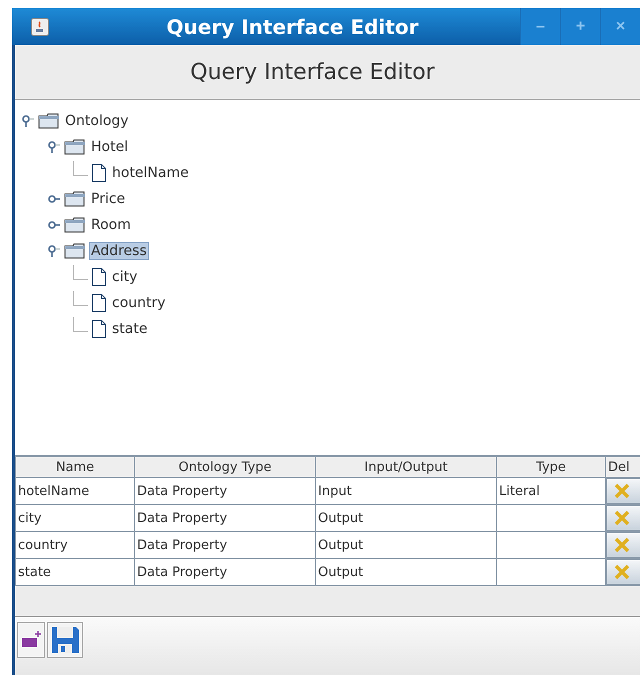 The height and width of the screenshot is (675, 640). What do you see at coordinates (312, 72) in the screenshot?
I see `header-title: Query Interface Editor` at bounding box center [312, 72].